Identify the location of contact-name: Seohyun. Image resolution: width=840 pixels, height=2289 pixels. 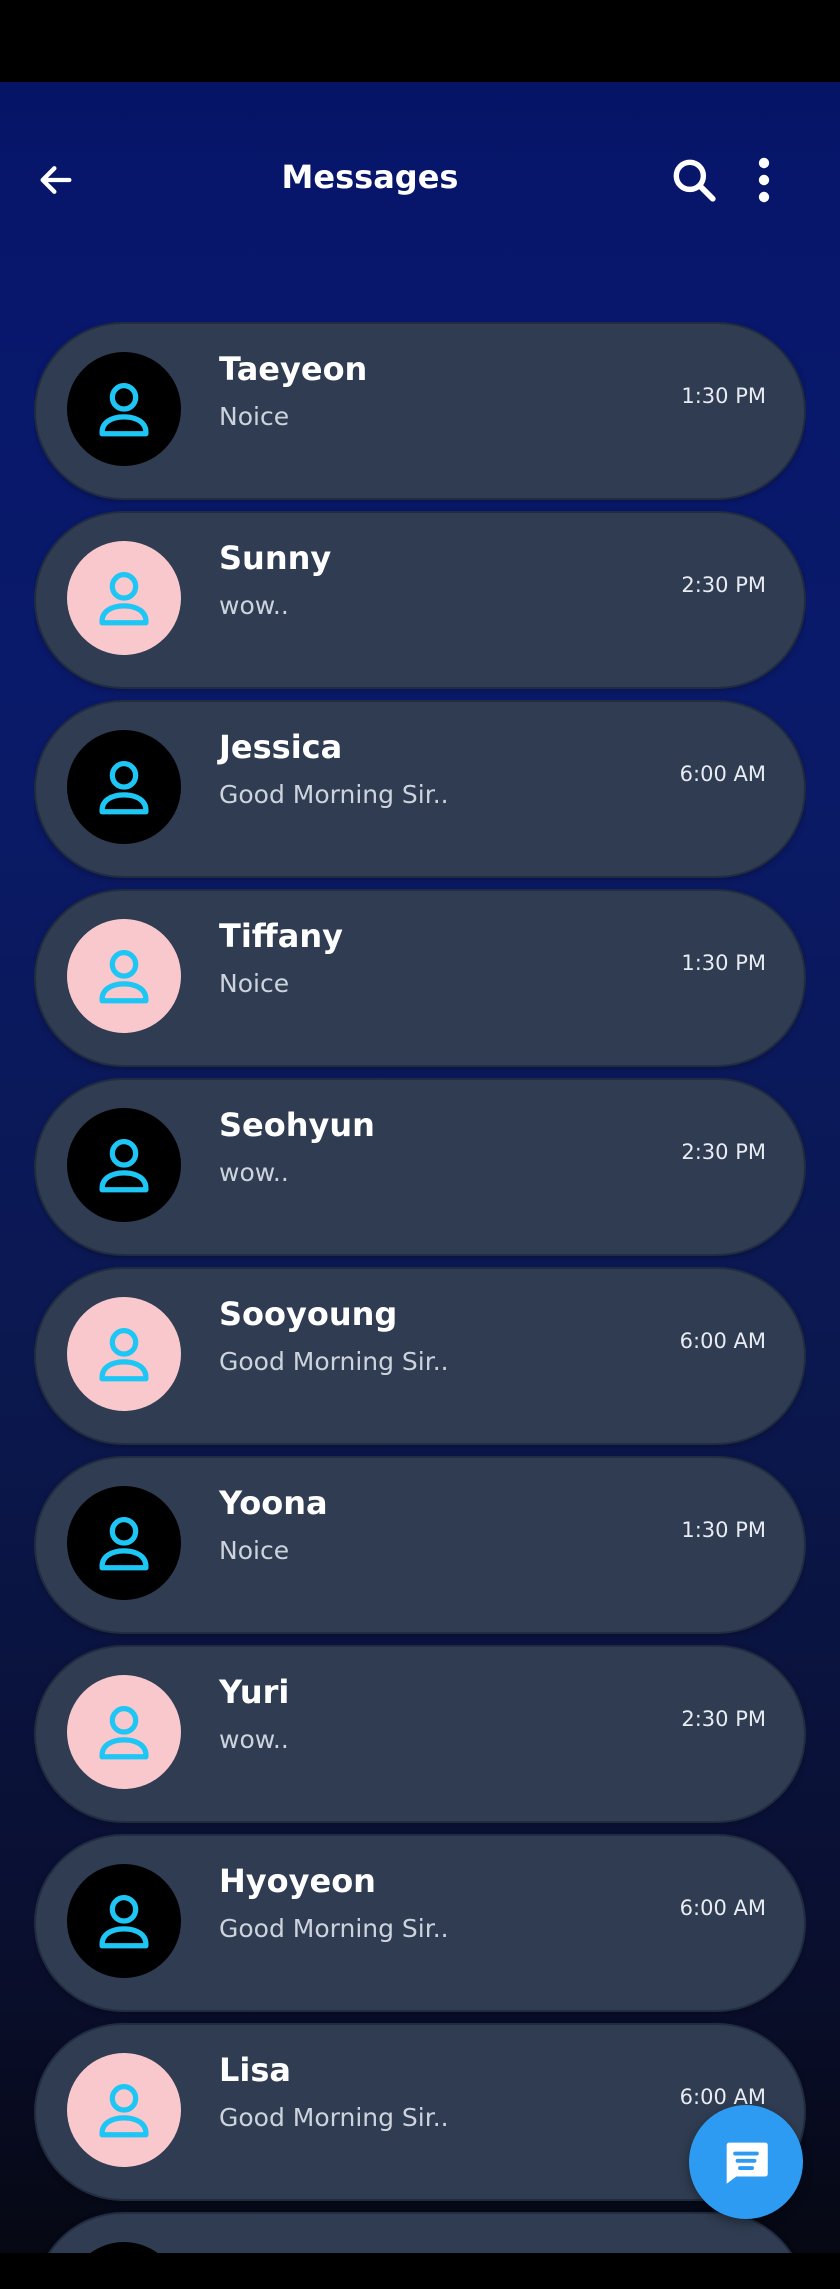
(297, 1125).